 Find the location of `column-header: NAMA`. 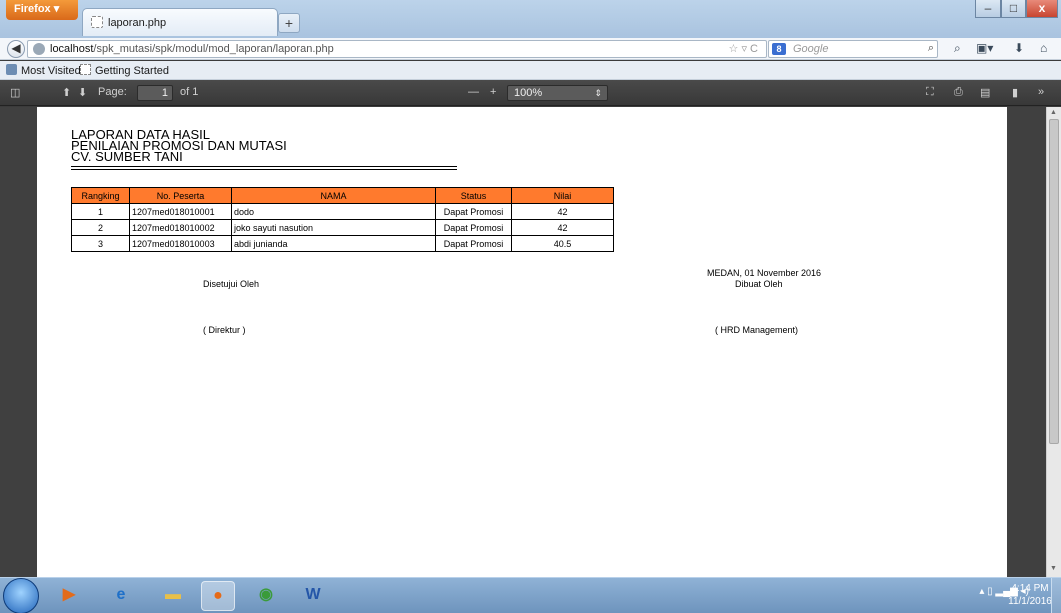

column-header: NAMA is located at coordinates (333, 195).